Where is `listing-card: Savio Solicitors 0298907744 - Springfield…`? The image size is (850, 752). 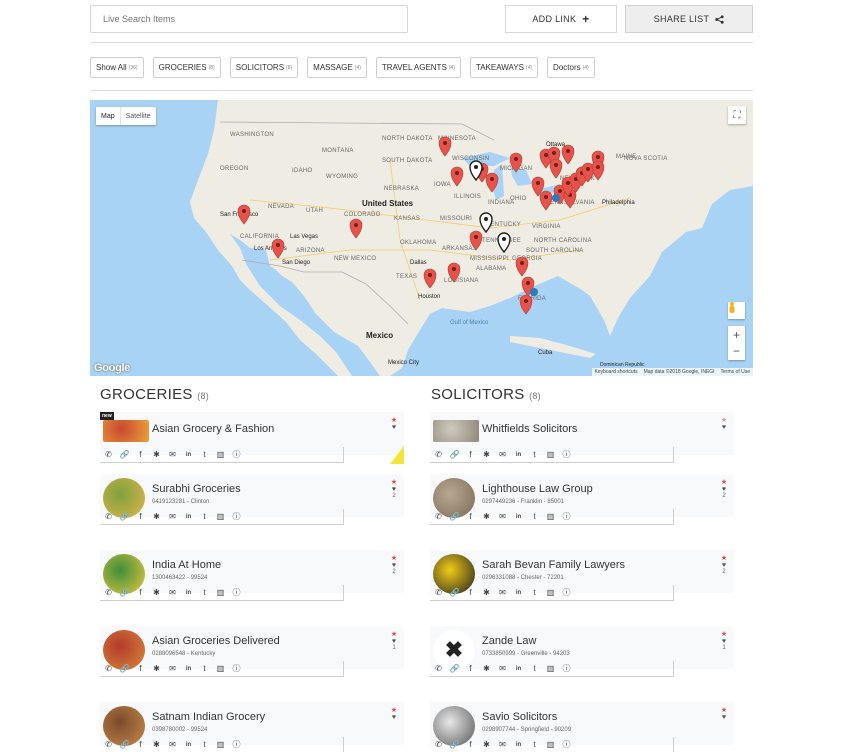 listing-card: Savio Solicitors 0298907744 - Springfield… is located at coordinates (582, 727).